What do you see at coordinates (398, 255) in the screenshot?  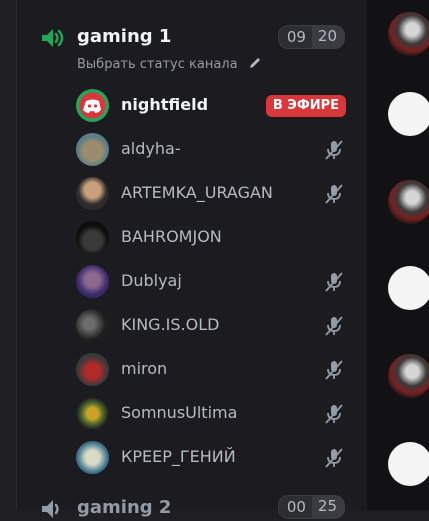 I see `right-panel` at bounding box center [398, 255].